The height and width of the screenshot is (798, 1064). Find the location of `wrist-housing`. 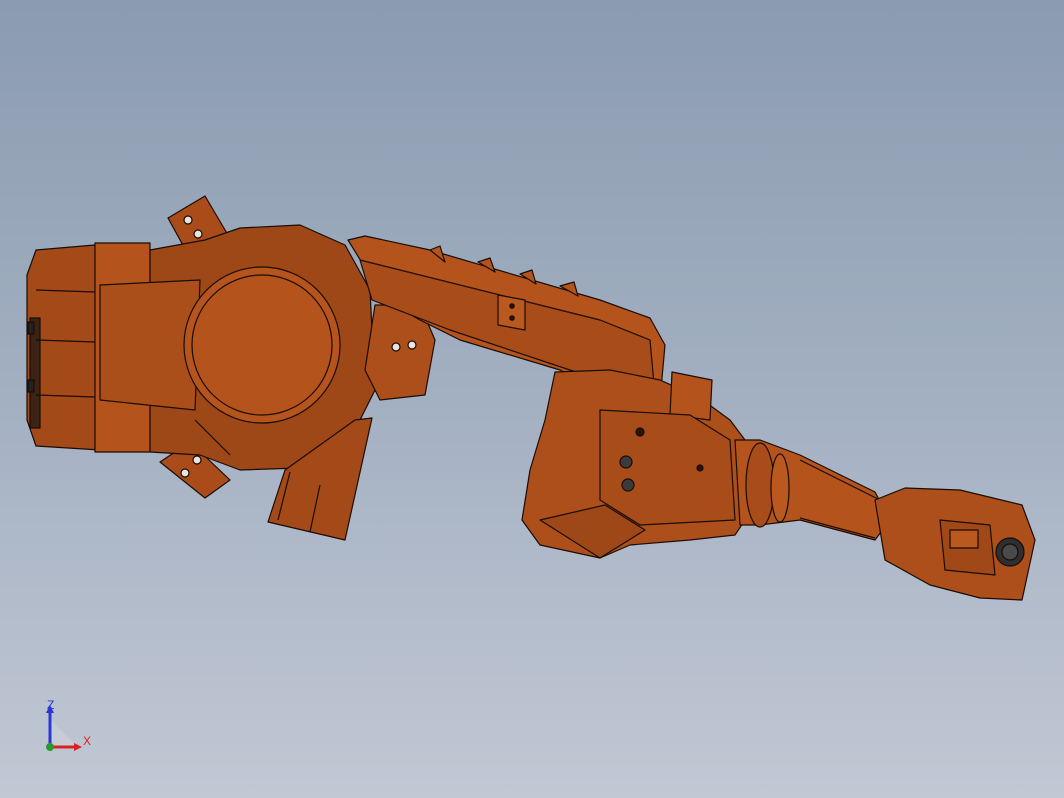

wrist-housing is located at coordinates (633, 464).